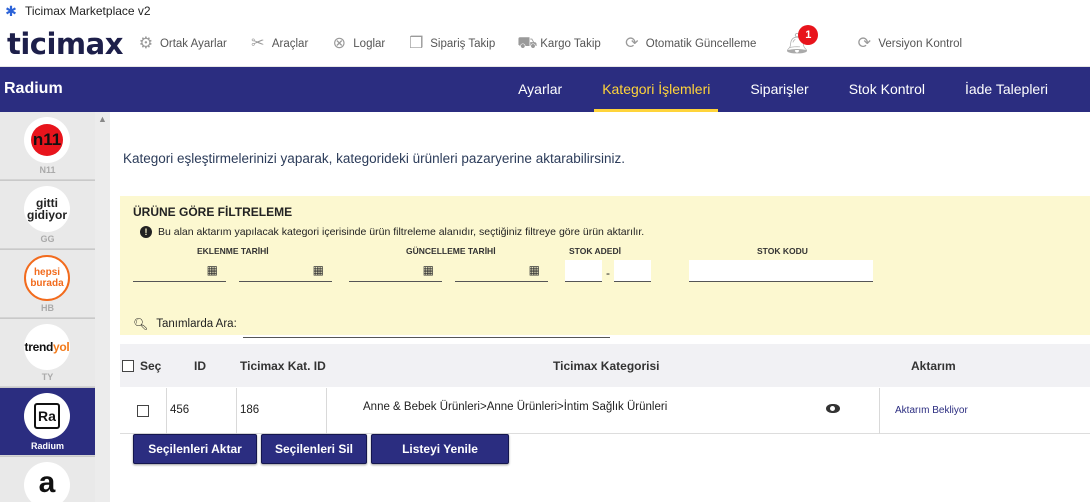 The image size is (1090, 502). I want to click on refresh-list-button: Listeyi Yenile, so click(440, 449).